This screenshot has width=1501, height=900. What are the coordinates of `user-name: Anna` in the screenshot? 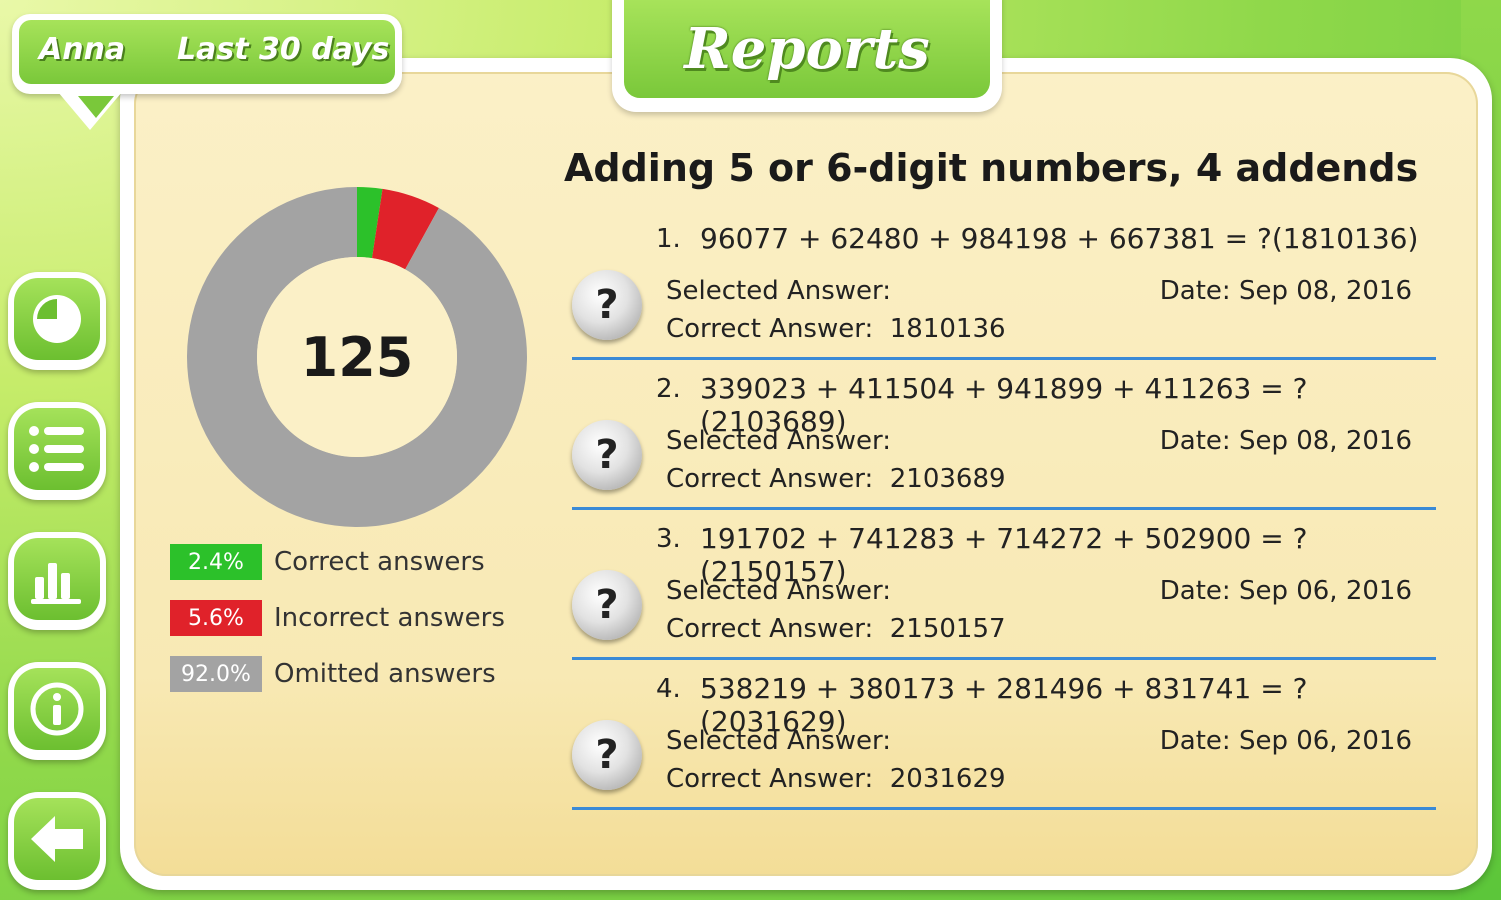 It's located at (82, 49).